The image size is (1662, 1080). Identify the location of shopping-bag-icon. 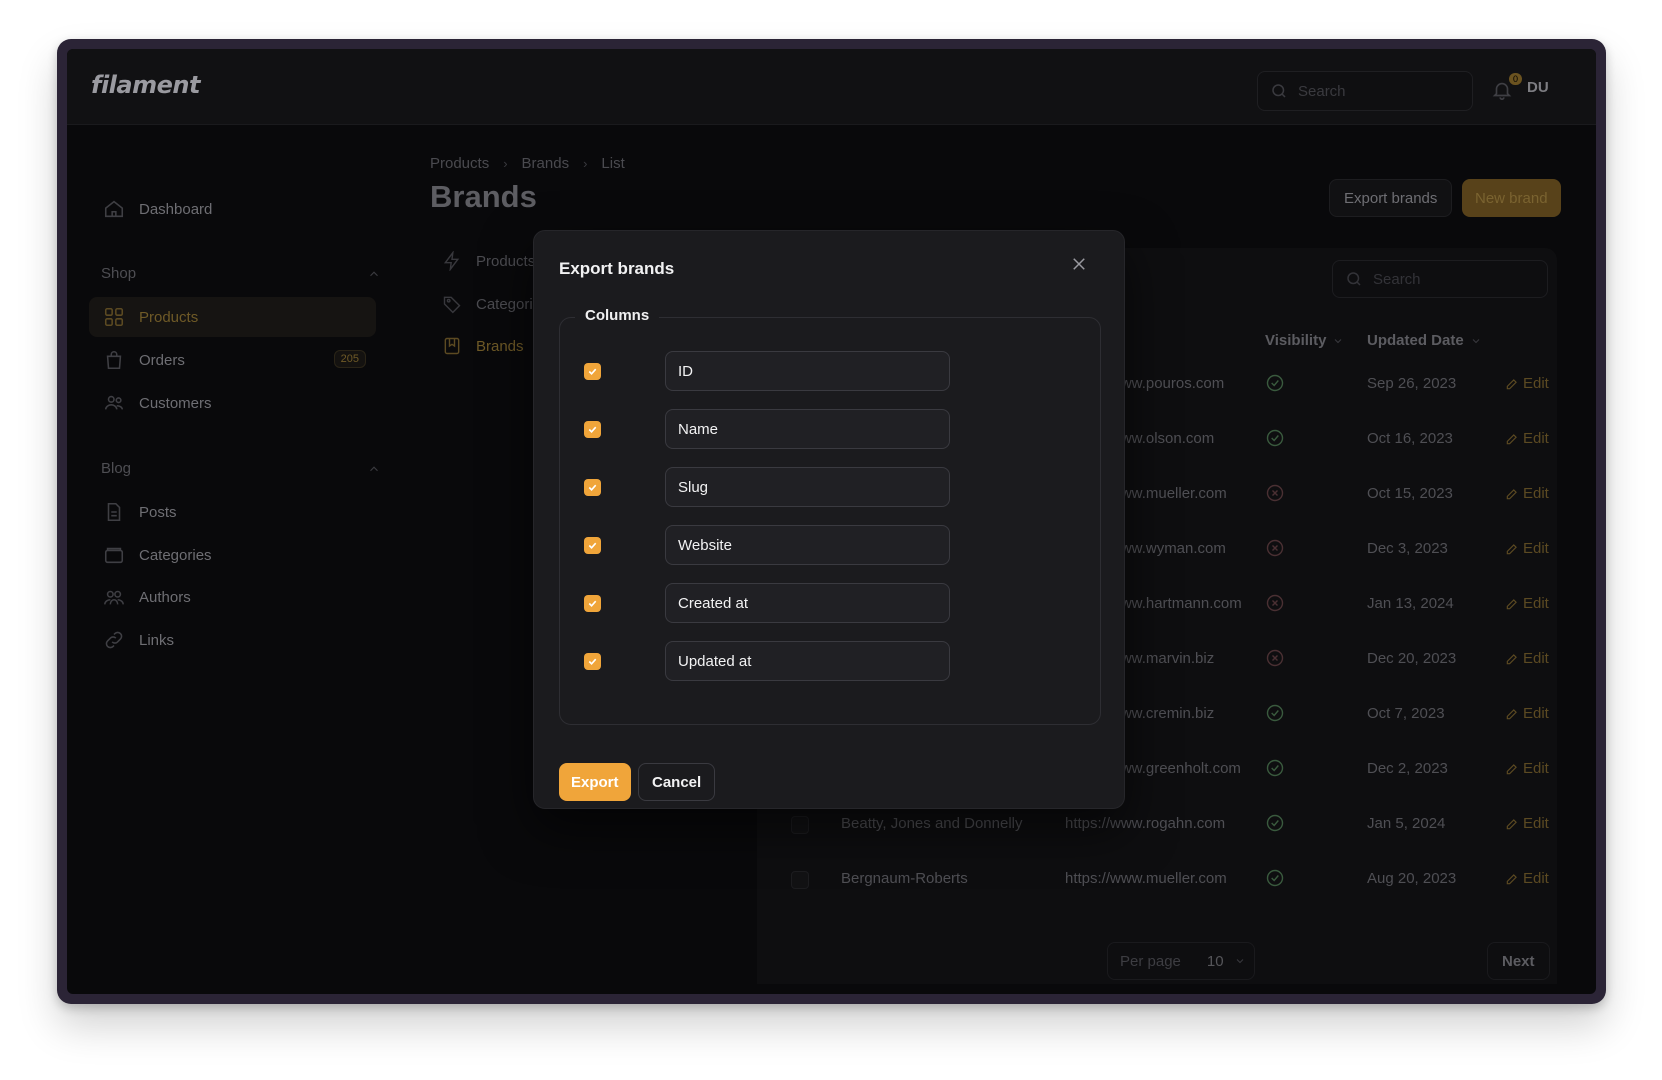
(114, 360).